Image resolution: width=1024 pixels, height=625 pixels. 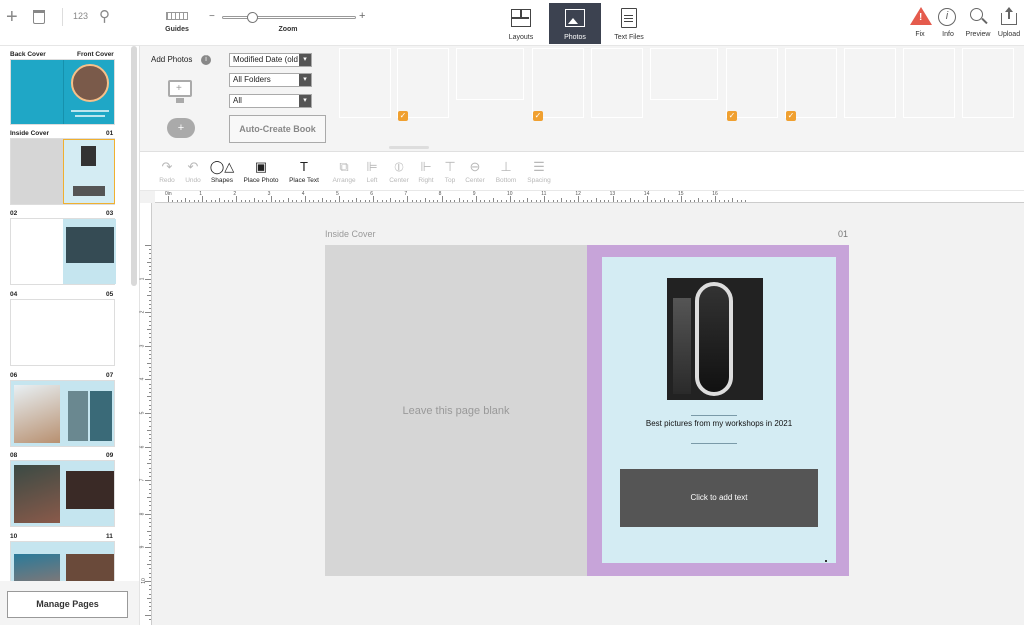 What do you see at coordinates (12, 17) in the screenshot?
I see `add-icon: +` at bounding box center [12, 17].